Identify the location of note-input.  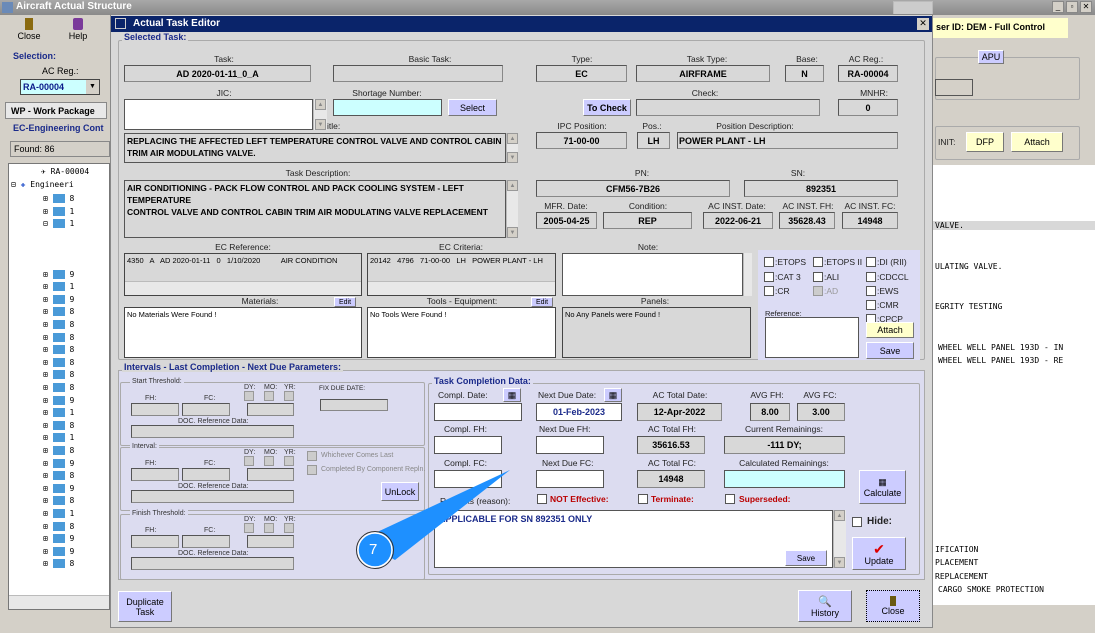
(652, 274).